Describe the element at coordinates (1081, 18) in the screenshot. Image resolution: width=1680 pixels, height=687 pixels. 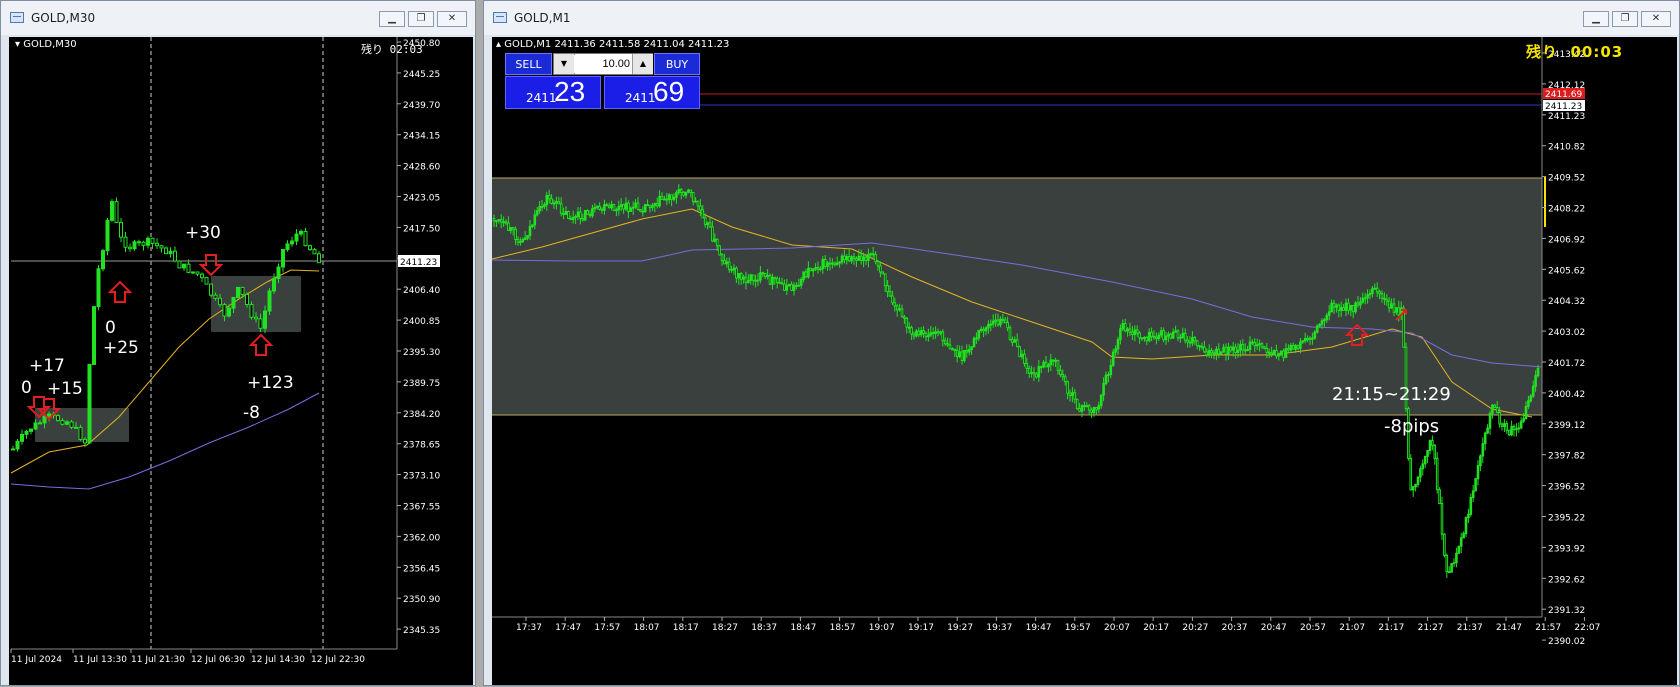
I see `window-titlebar: GOLD,M1 ▁ ❐ ✕` at that location.